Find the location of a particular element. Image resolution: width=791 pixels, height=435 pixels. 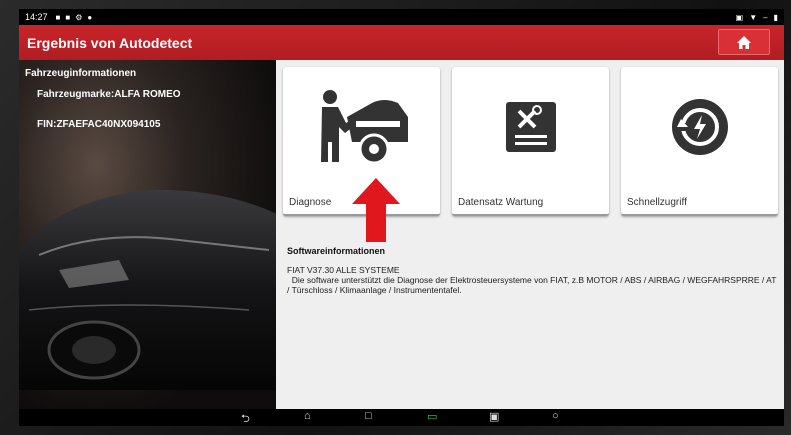

maintenance-tile: Datensatz Wartung is located at coordinates (530, 141).